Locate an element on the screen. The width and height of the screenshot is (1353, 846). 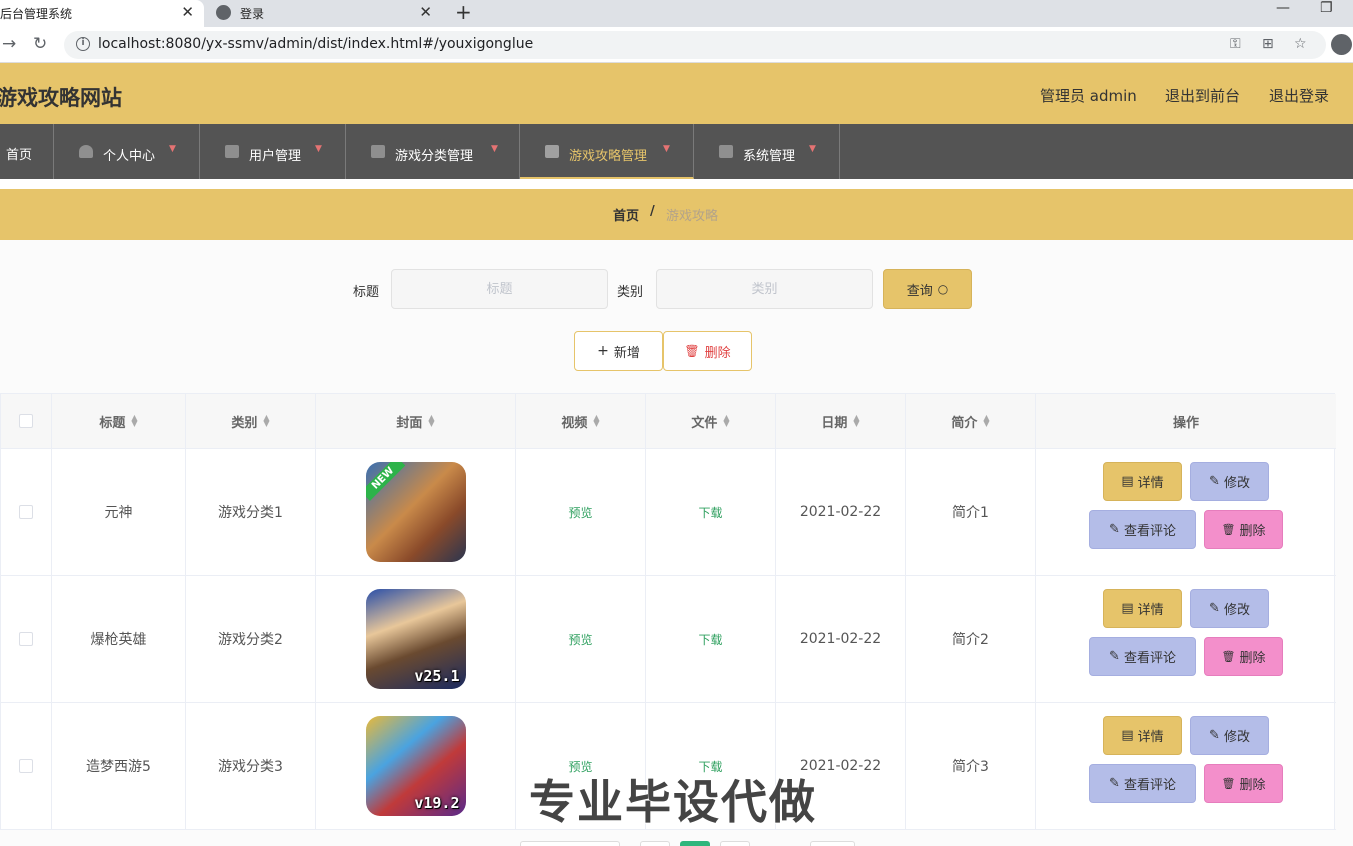
header-category: 类别 ▲ ▼ is located at coordinates (251, 421).